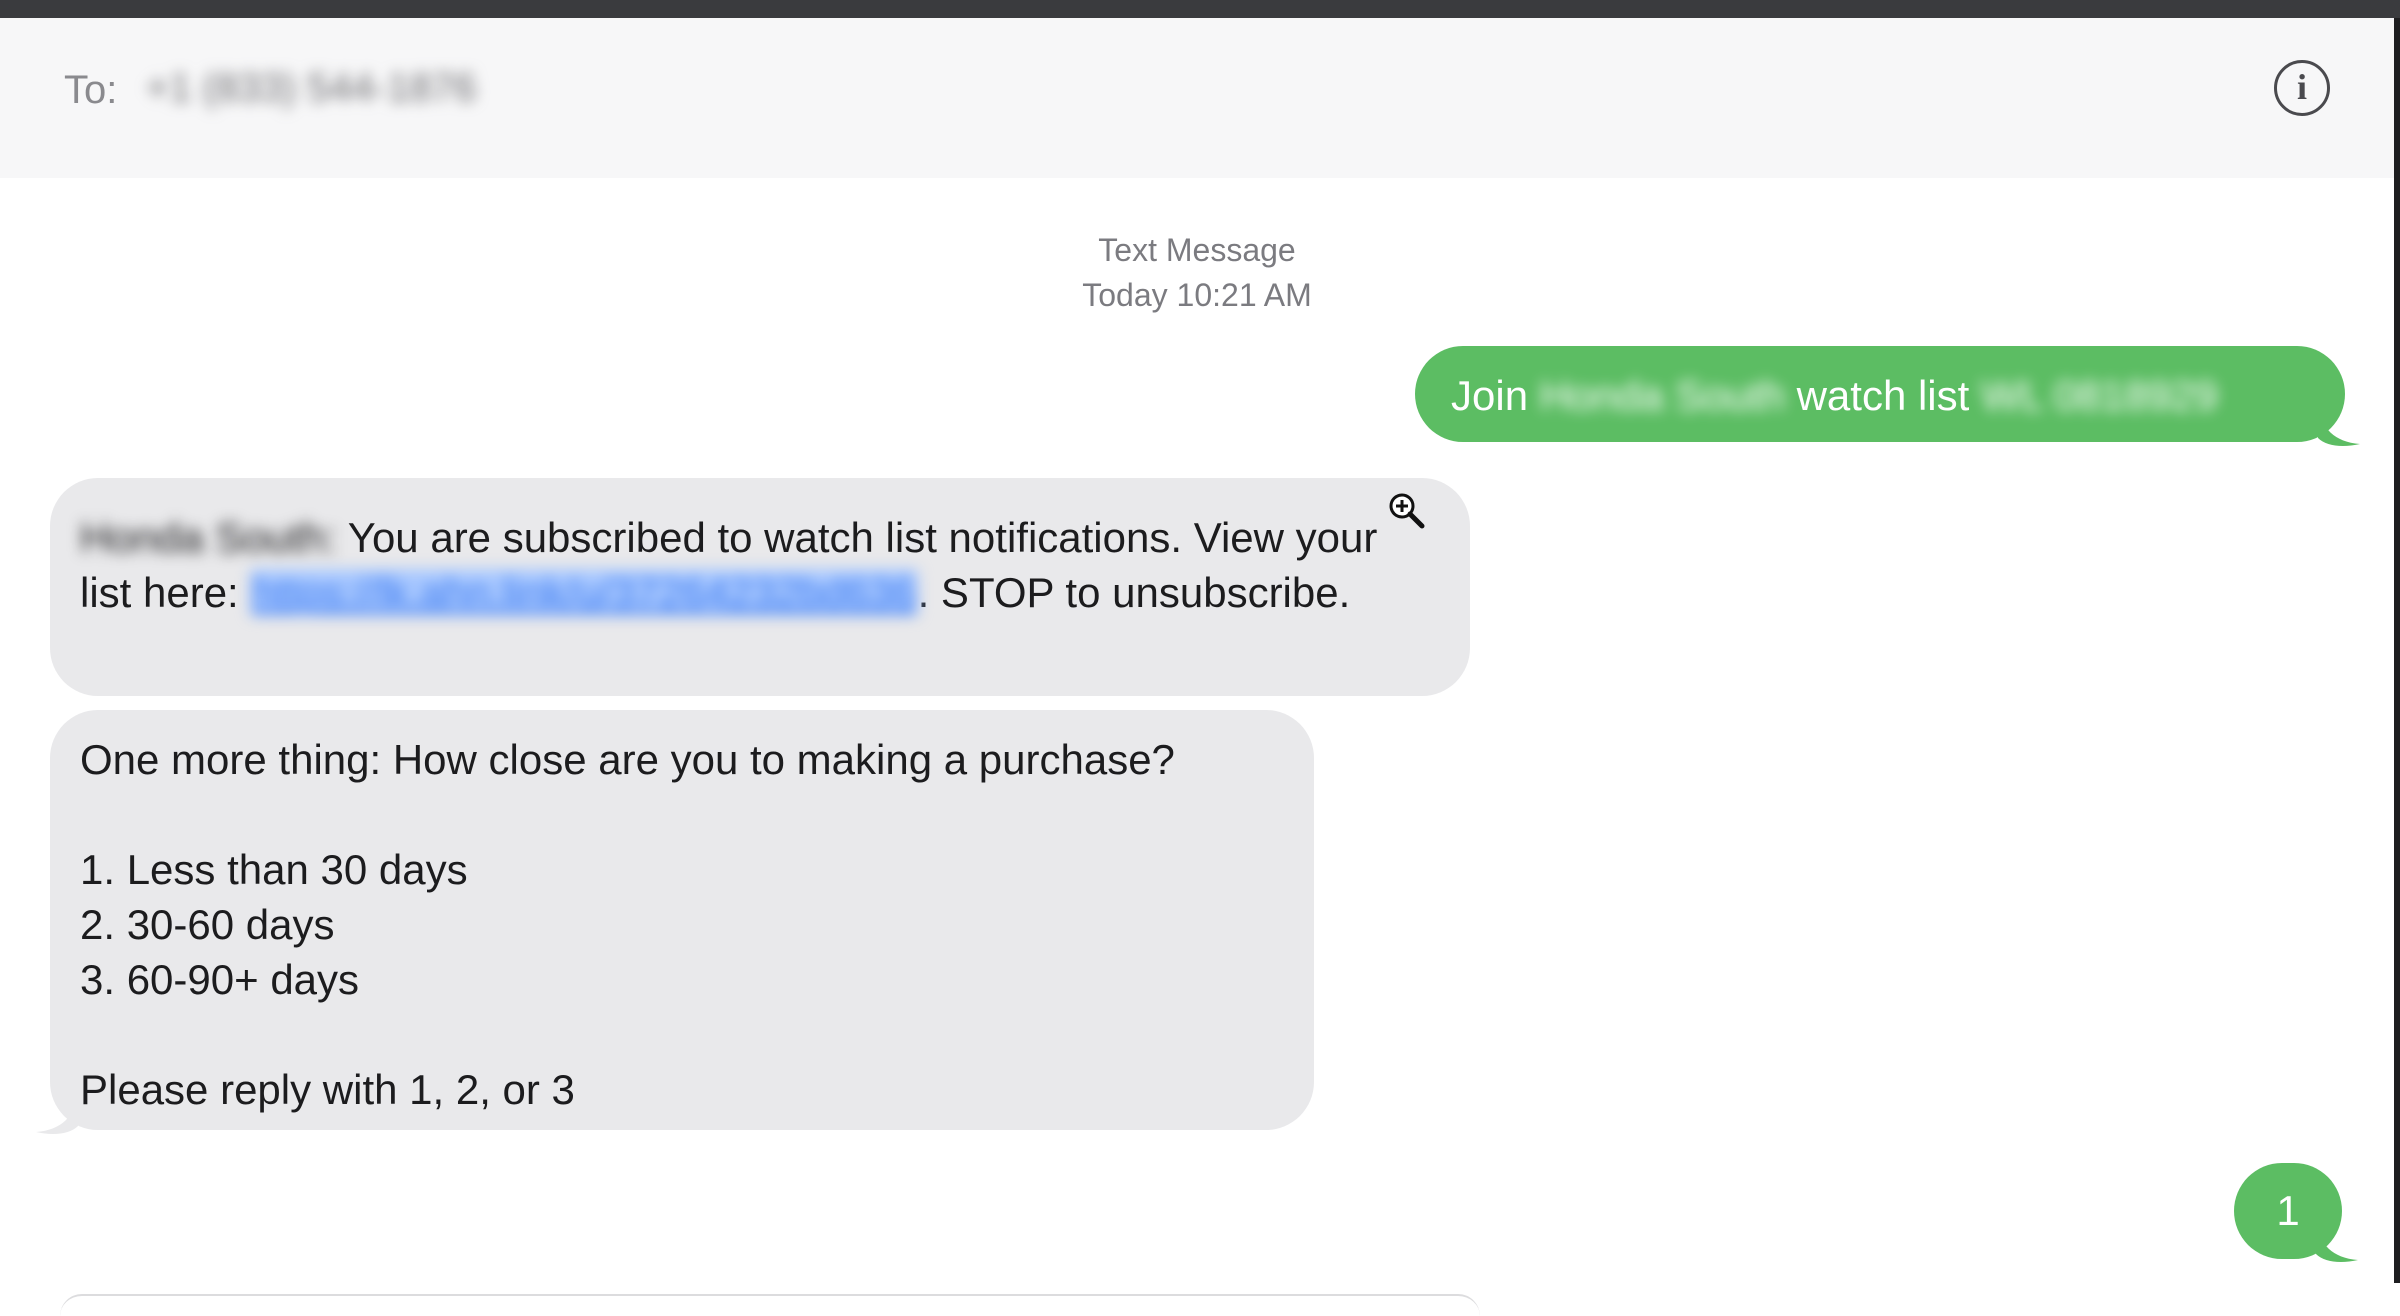 This screenshot has width=2400, height=1316. I want to click on info-icon: i, so click(2302, 88).